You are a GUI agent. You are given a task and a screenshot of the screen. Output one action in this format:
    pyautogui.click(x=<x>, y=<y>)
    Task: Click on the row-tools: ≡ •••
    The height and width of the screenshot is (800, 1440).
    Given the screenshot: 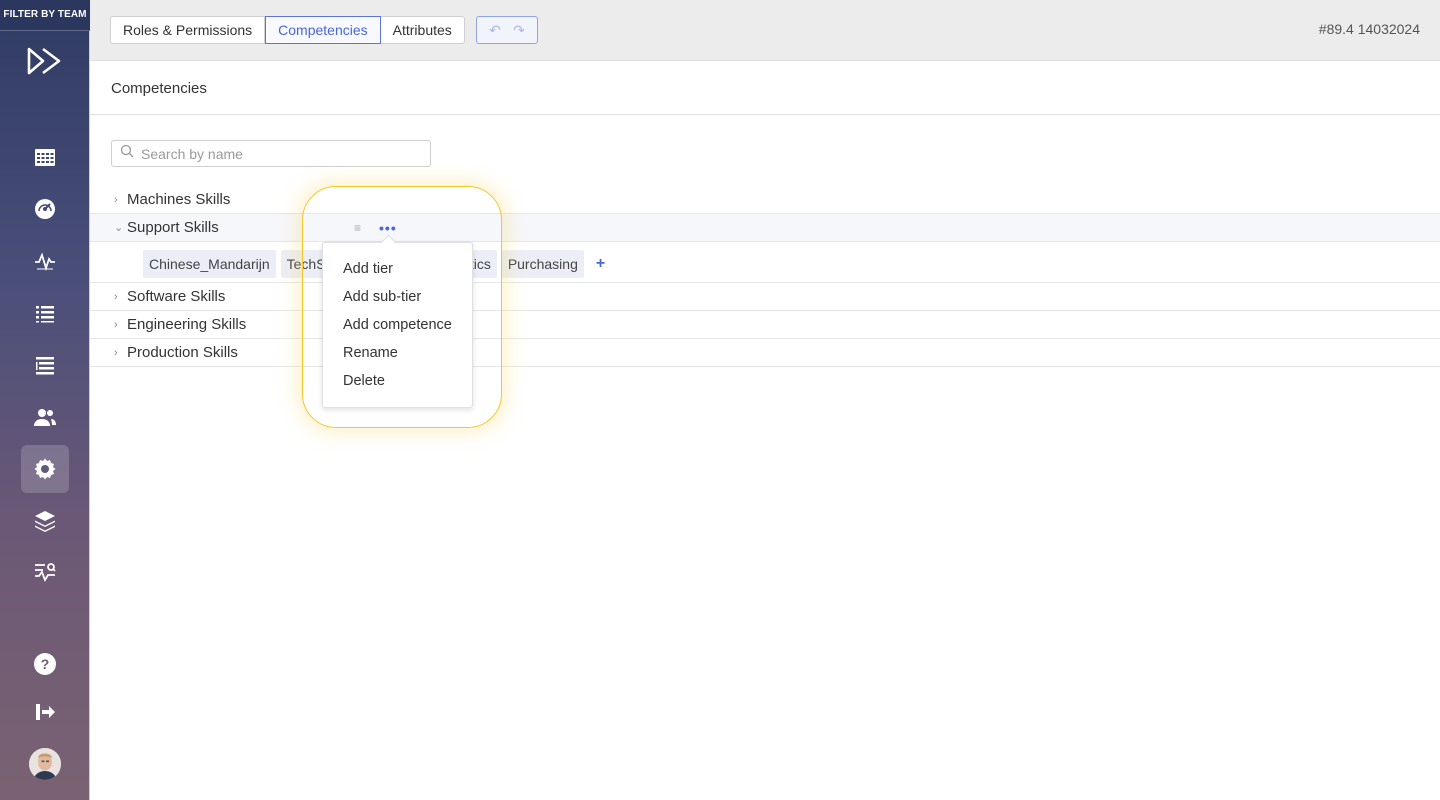 What is the action you would take?
    pyautogui.click(x=375, y=228)
    